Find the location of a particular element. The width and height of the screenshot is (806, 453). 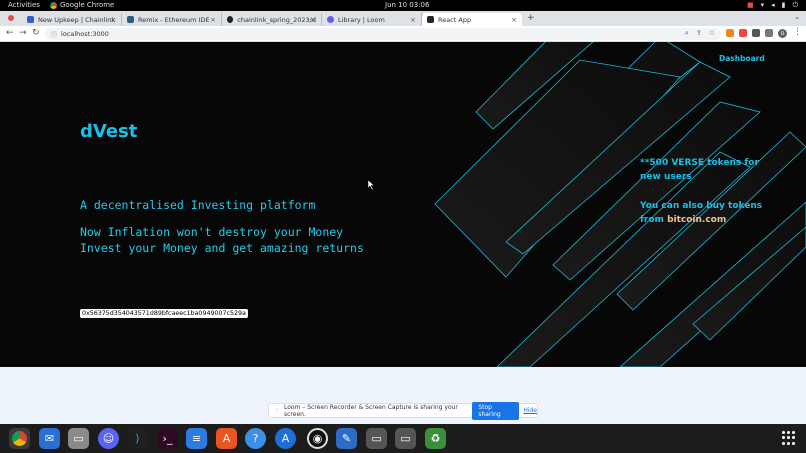

info-icon: ⓘ is located at coordinates (54, 35).